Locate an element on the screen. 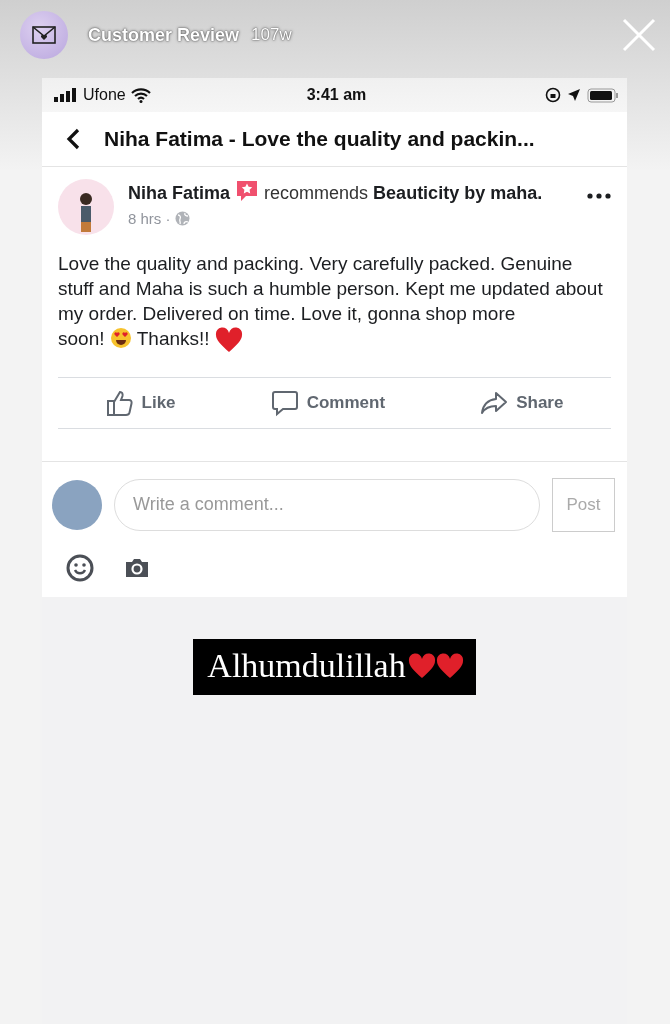 Image resolution: width=670 pixels, height=1024 pixels. more-options-icon is located at coordinates (599, 196).